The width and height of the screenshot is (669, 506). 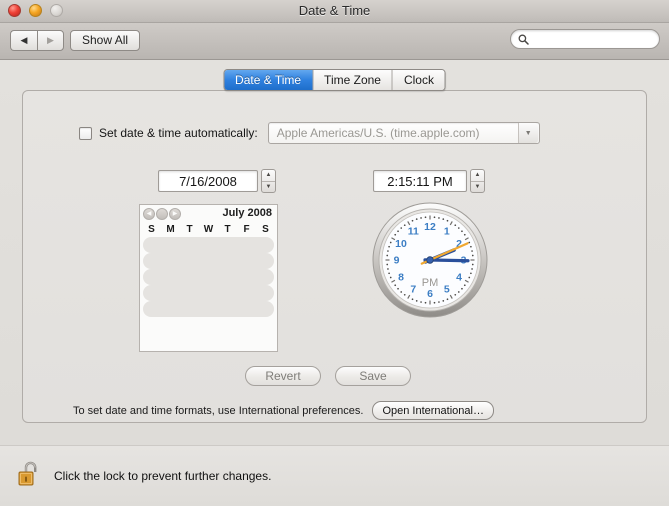 I want to click on svg-text: 5, so click(x=447, y=290).